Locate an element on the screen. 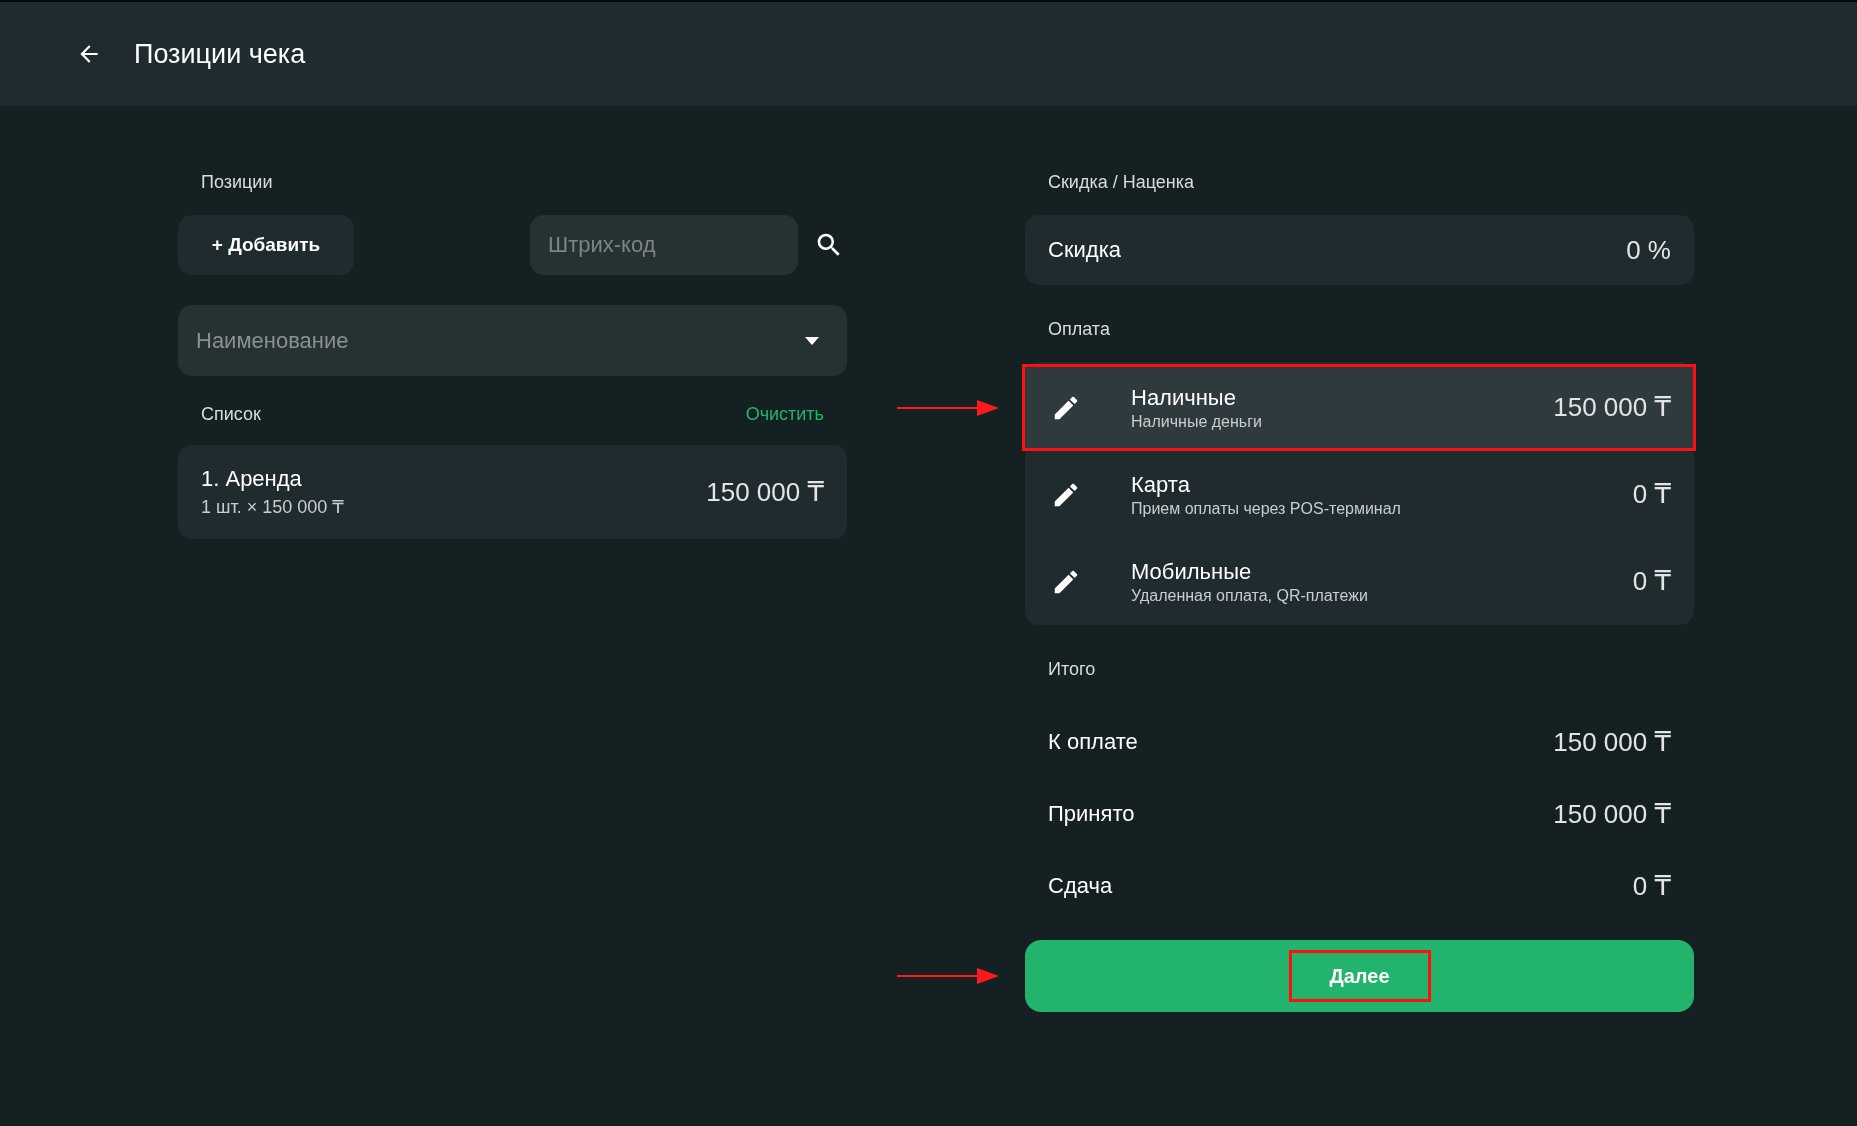 The height and width of the screenshot is (1126, 1857). list-item-card: 1. Аренда 1 шт. × 150 000 ₸ 150 000 ₸ is located at coordinates (512, 492).